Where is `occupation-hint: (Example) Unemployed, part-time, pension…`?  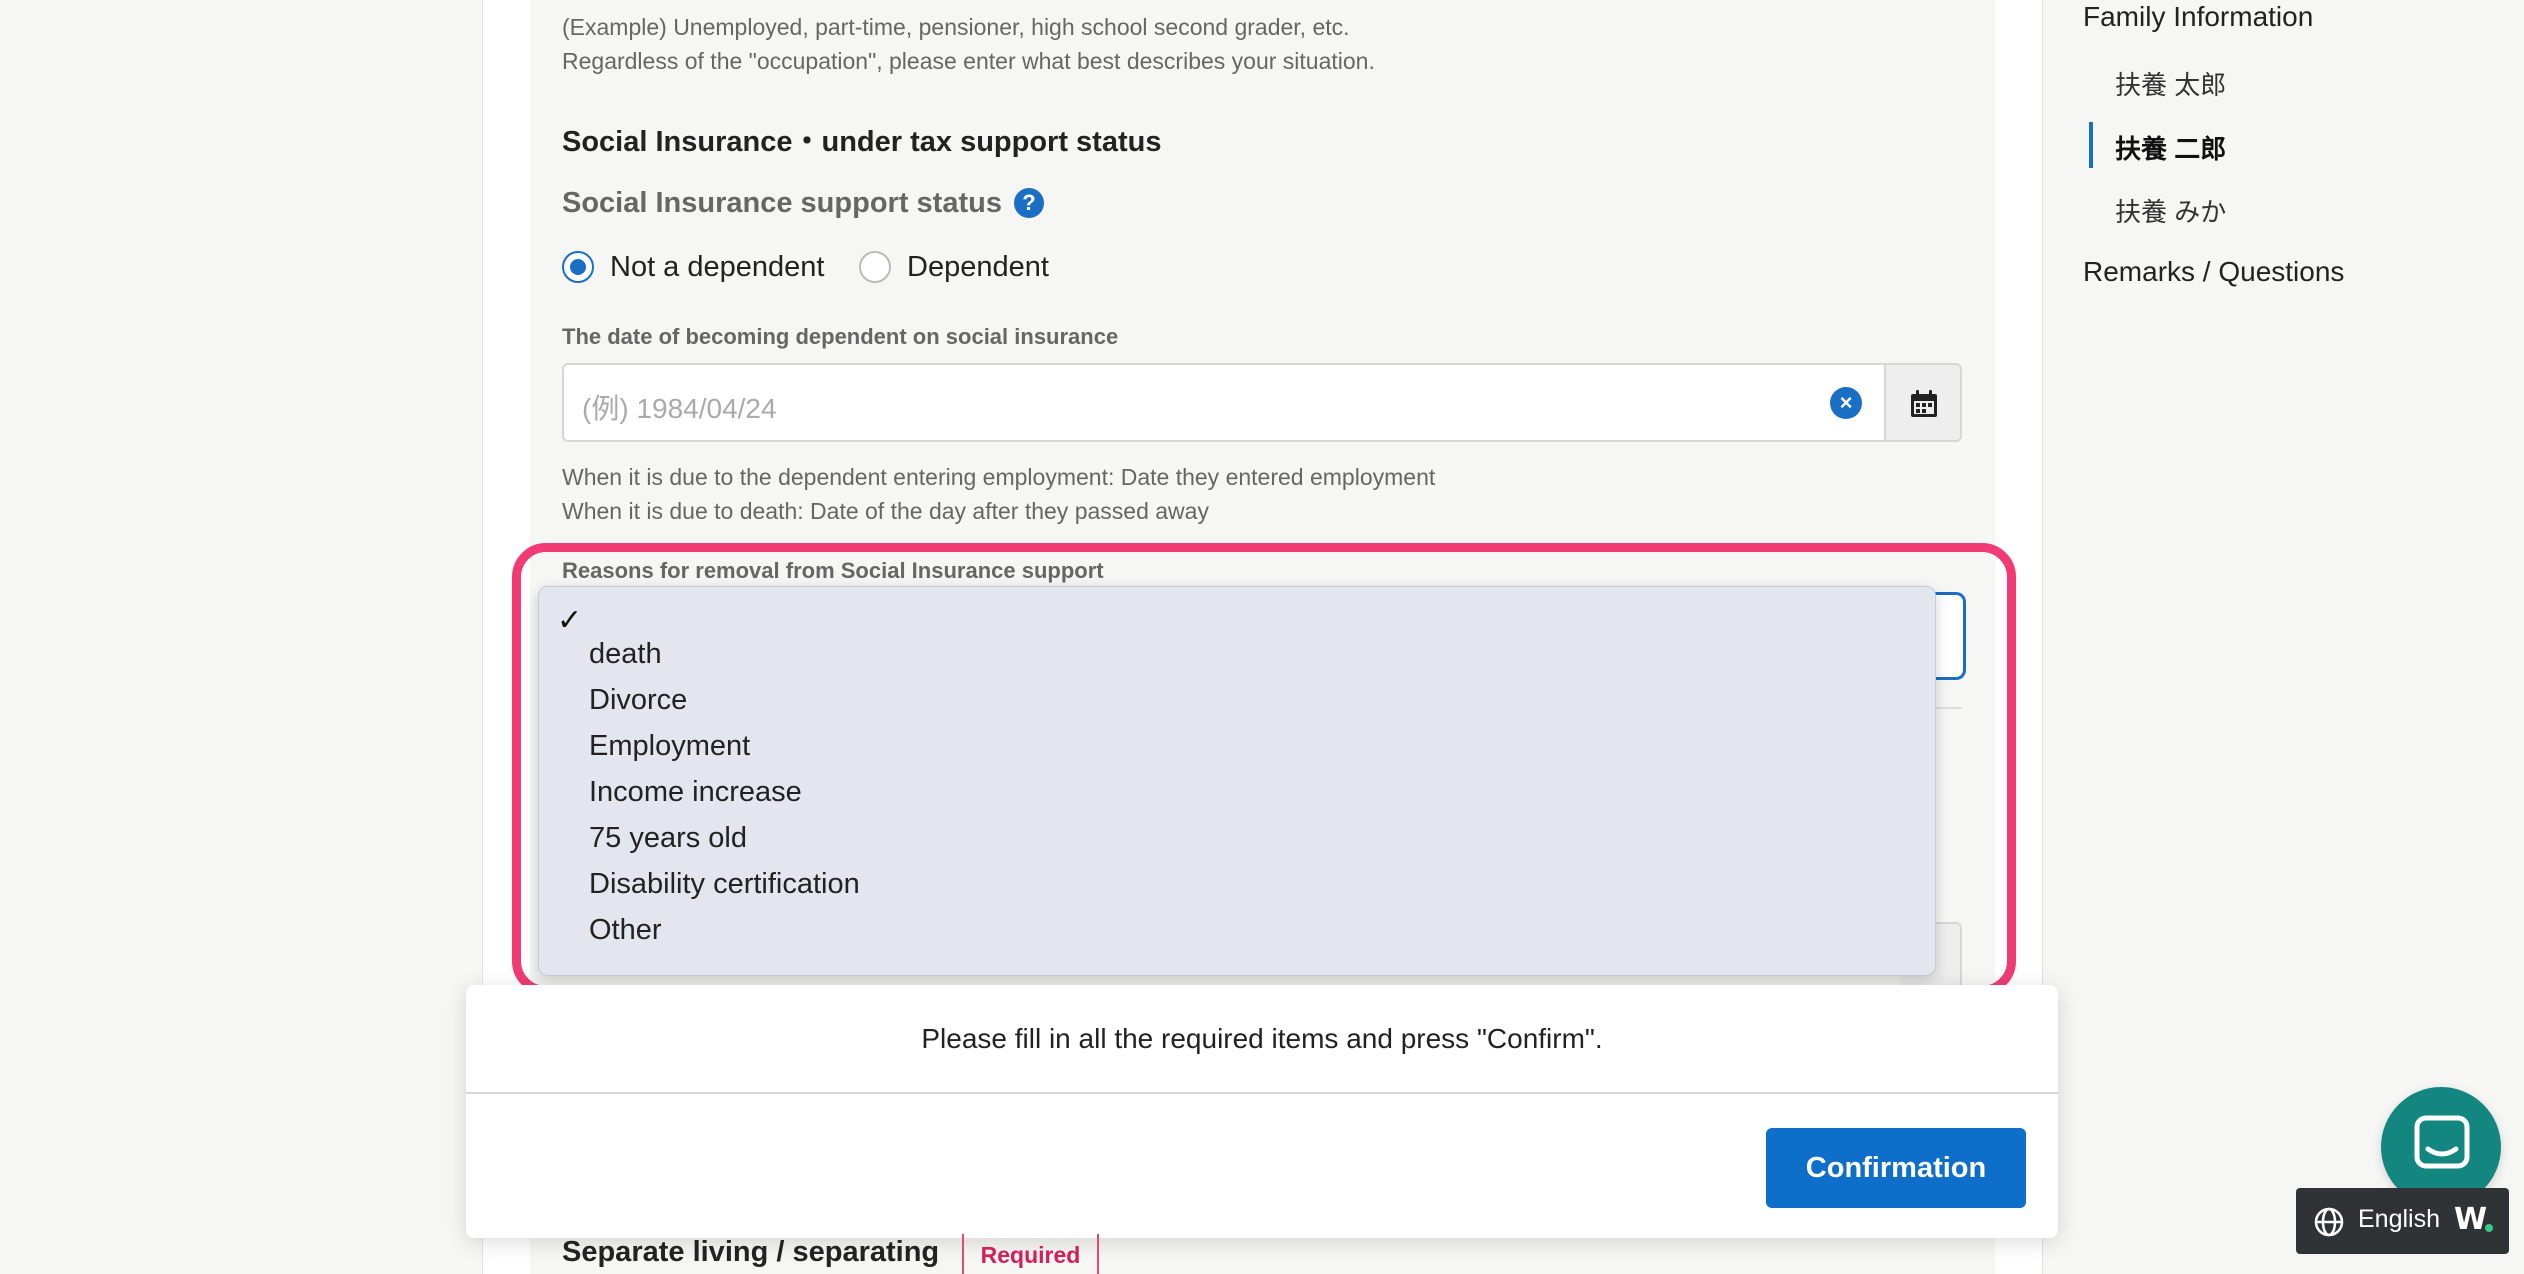
occupation-hint: (Example) Unemployed, part-time, pension… is located at coordinates (956, 27).